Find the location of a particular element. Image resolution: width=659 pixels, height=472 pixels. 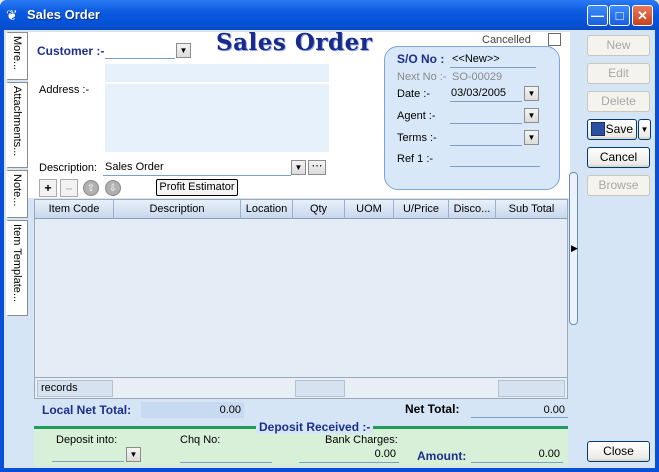

remove-row-button: – is located at coordinates (69, 188).